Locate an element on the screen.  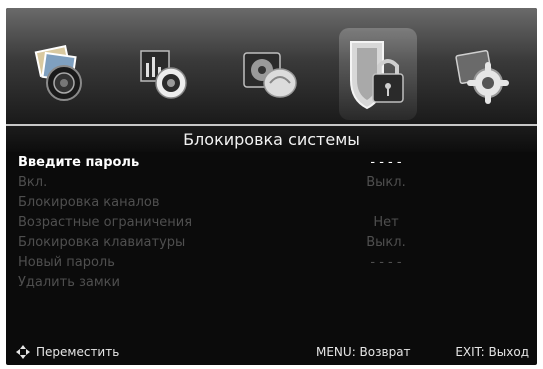
menu-tab-picture is located at coordinates (61, 74).